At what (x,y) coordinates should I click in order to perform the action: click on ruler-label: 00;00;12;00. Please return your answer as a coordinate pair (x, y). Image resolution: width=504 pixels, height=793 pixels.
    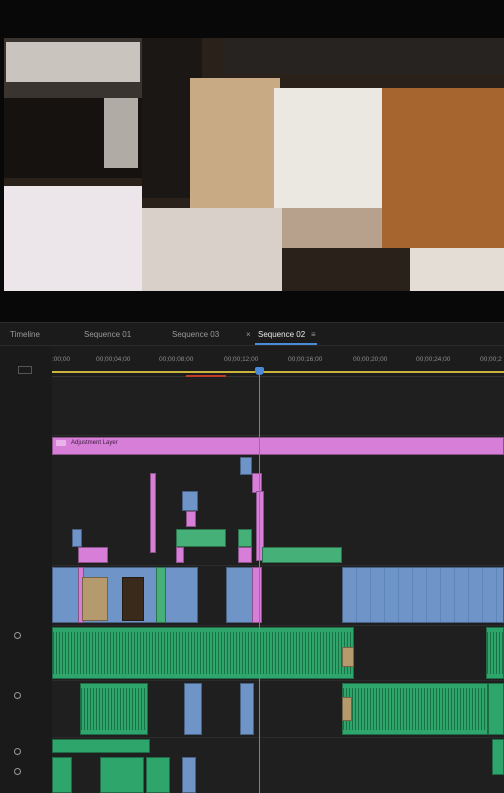
    Looking at the image, I should click on (241, 359).